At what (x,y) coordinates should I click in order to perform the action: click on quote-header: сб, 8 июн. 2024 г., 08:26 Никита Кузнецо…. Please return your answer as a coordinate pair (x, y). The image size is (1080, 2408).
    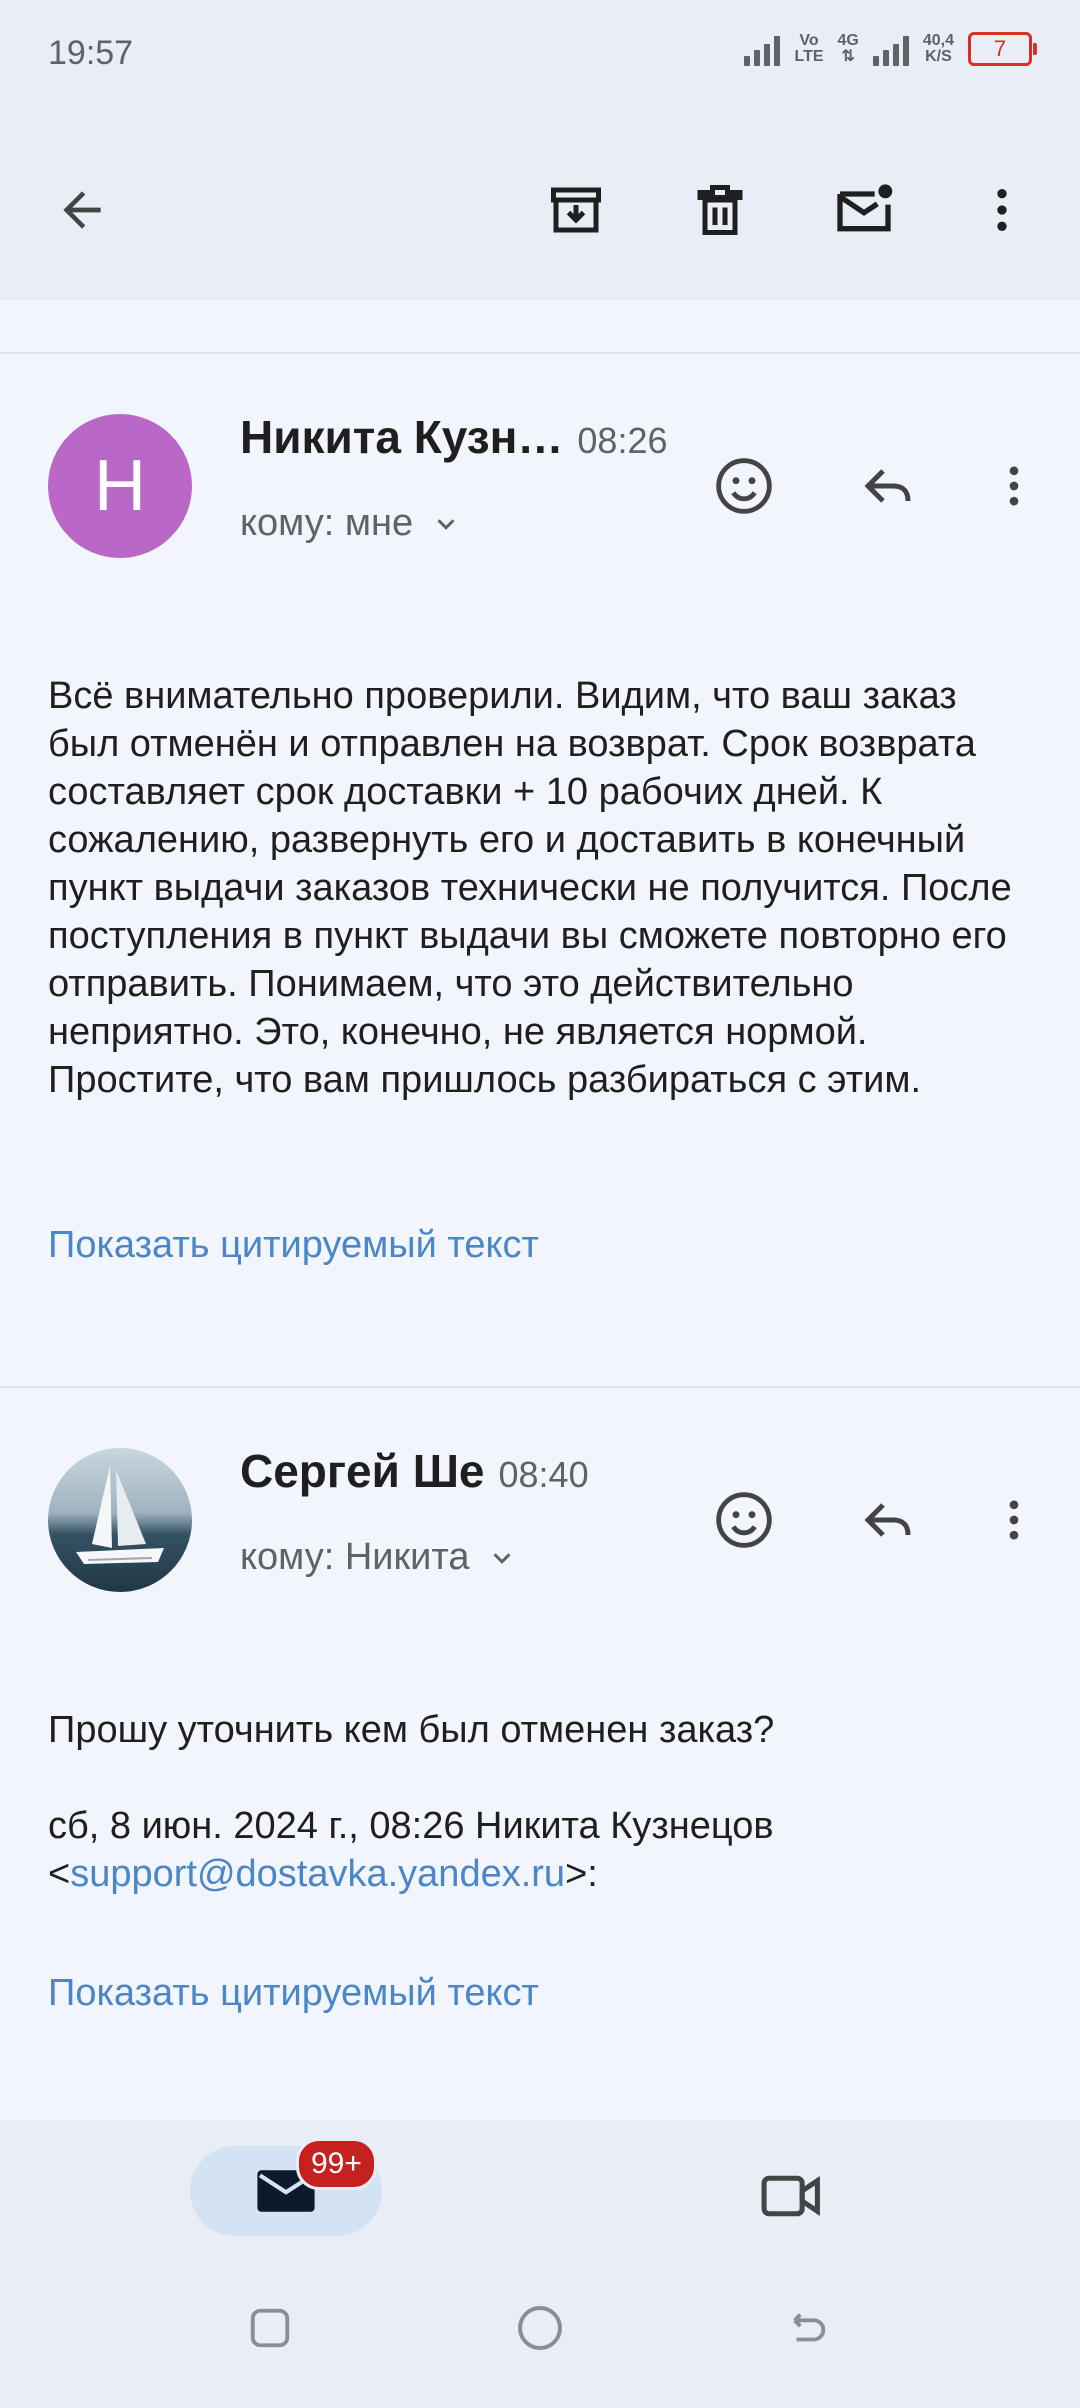
    Looking at the image, I should click on (411, 1850).